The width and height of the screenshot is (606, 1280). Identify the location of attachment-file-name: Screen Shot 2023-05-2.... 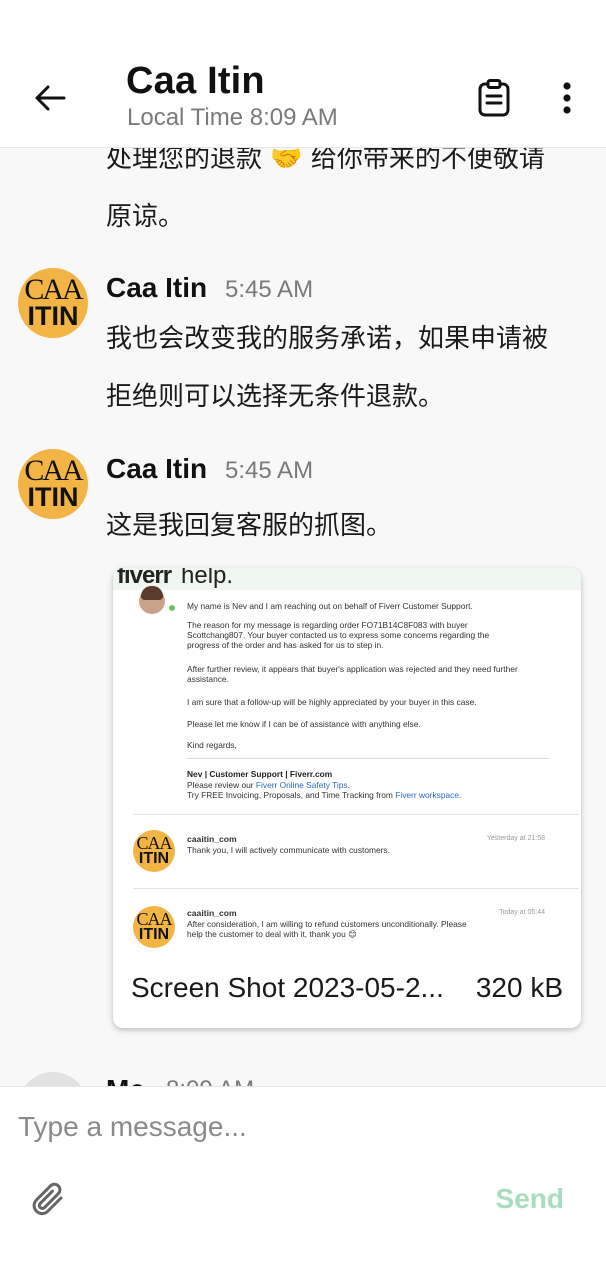
(296, 988).